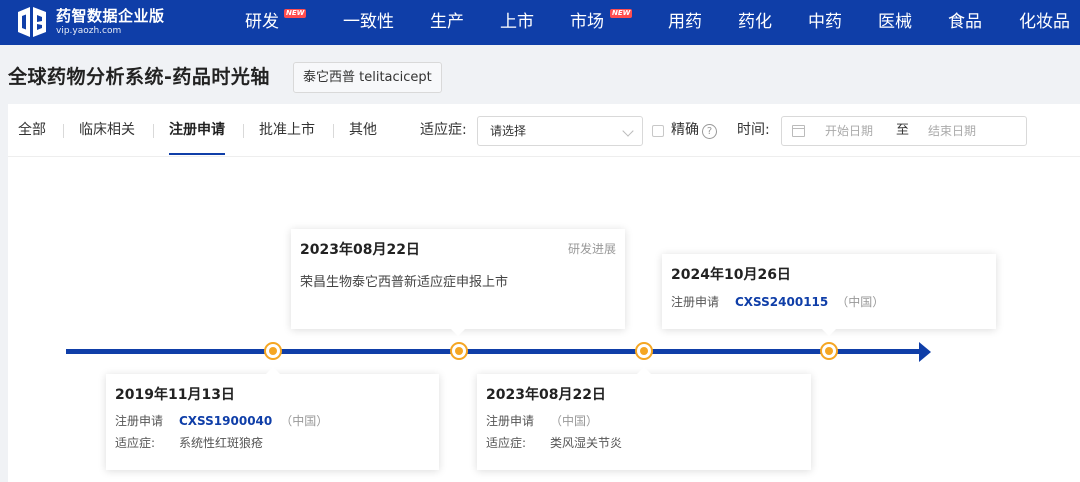  I want to click on indication-label: 适应症:, so click(443, 130).